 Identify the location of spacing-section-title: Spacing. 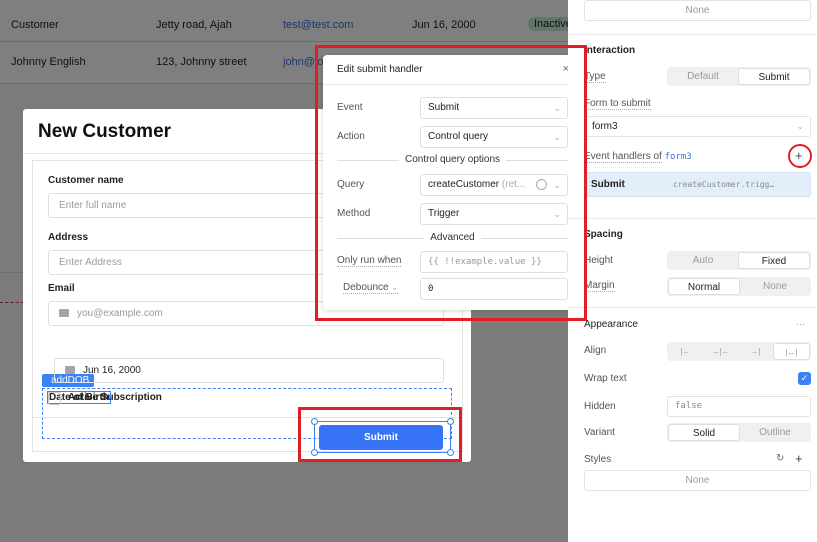
(603, 234).